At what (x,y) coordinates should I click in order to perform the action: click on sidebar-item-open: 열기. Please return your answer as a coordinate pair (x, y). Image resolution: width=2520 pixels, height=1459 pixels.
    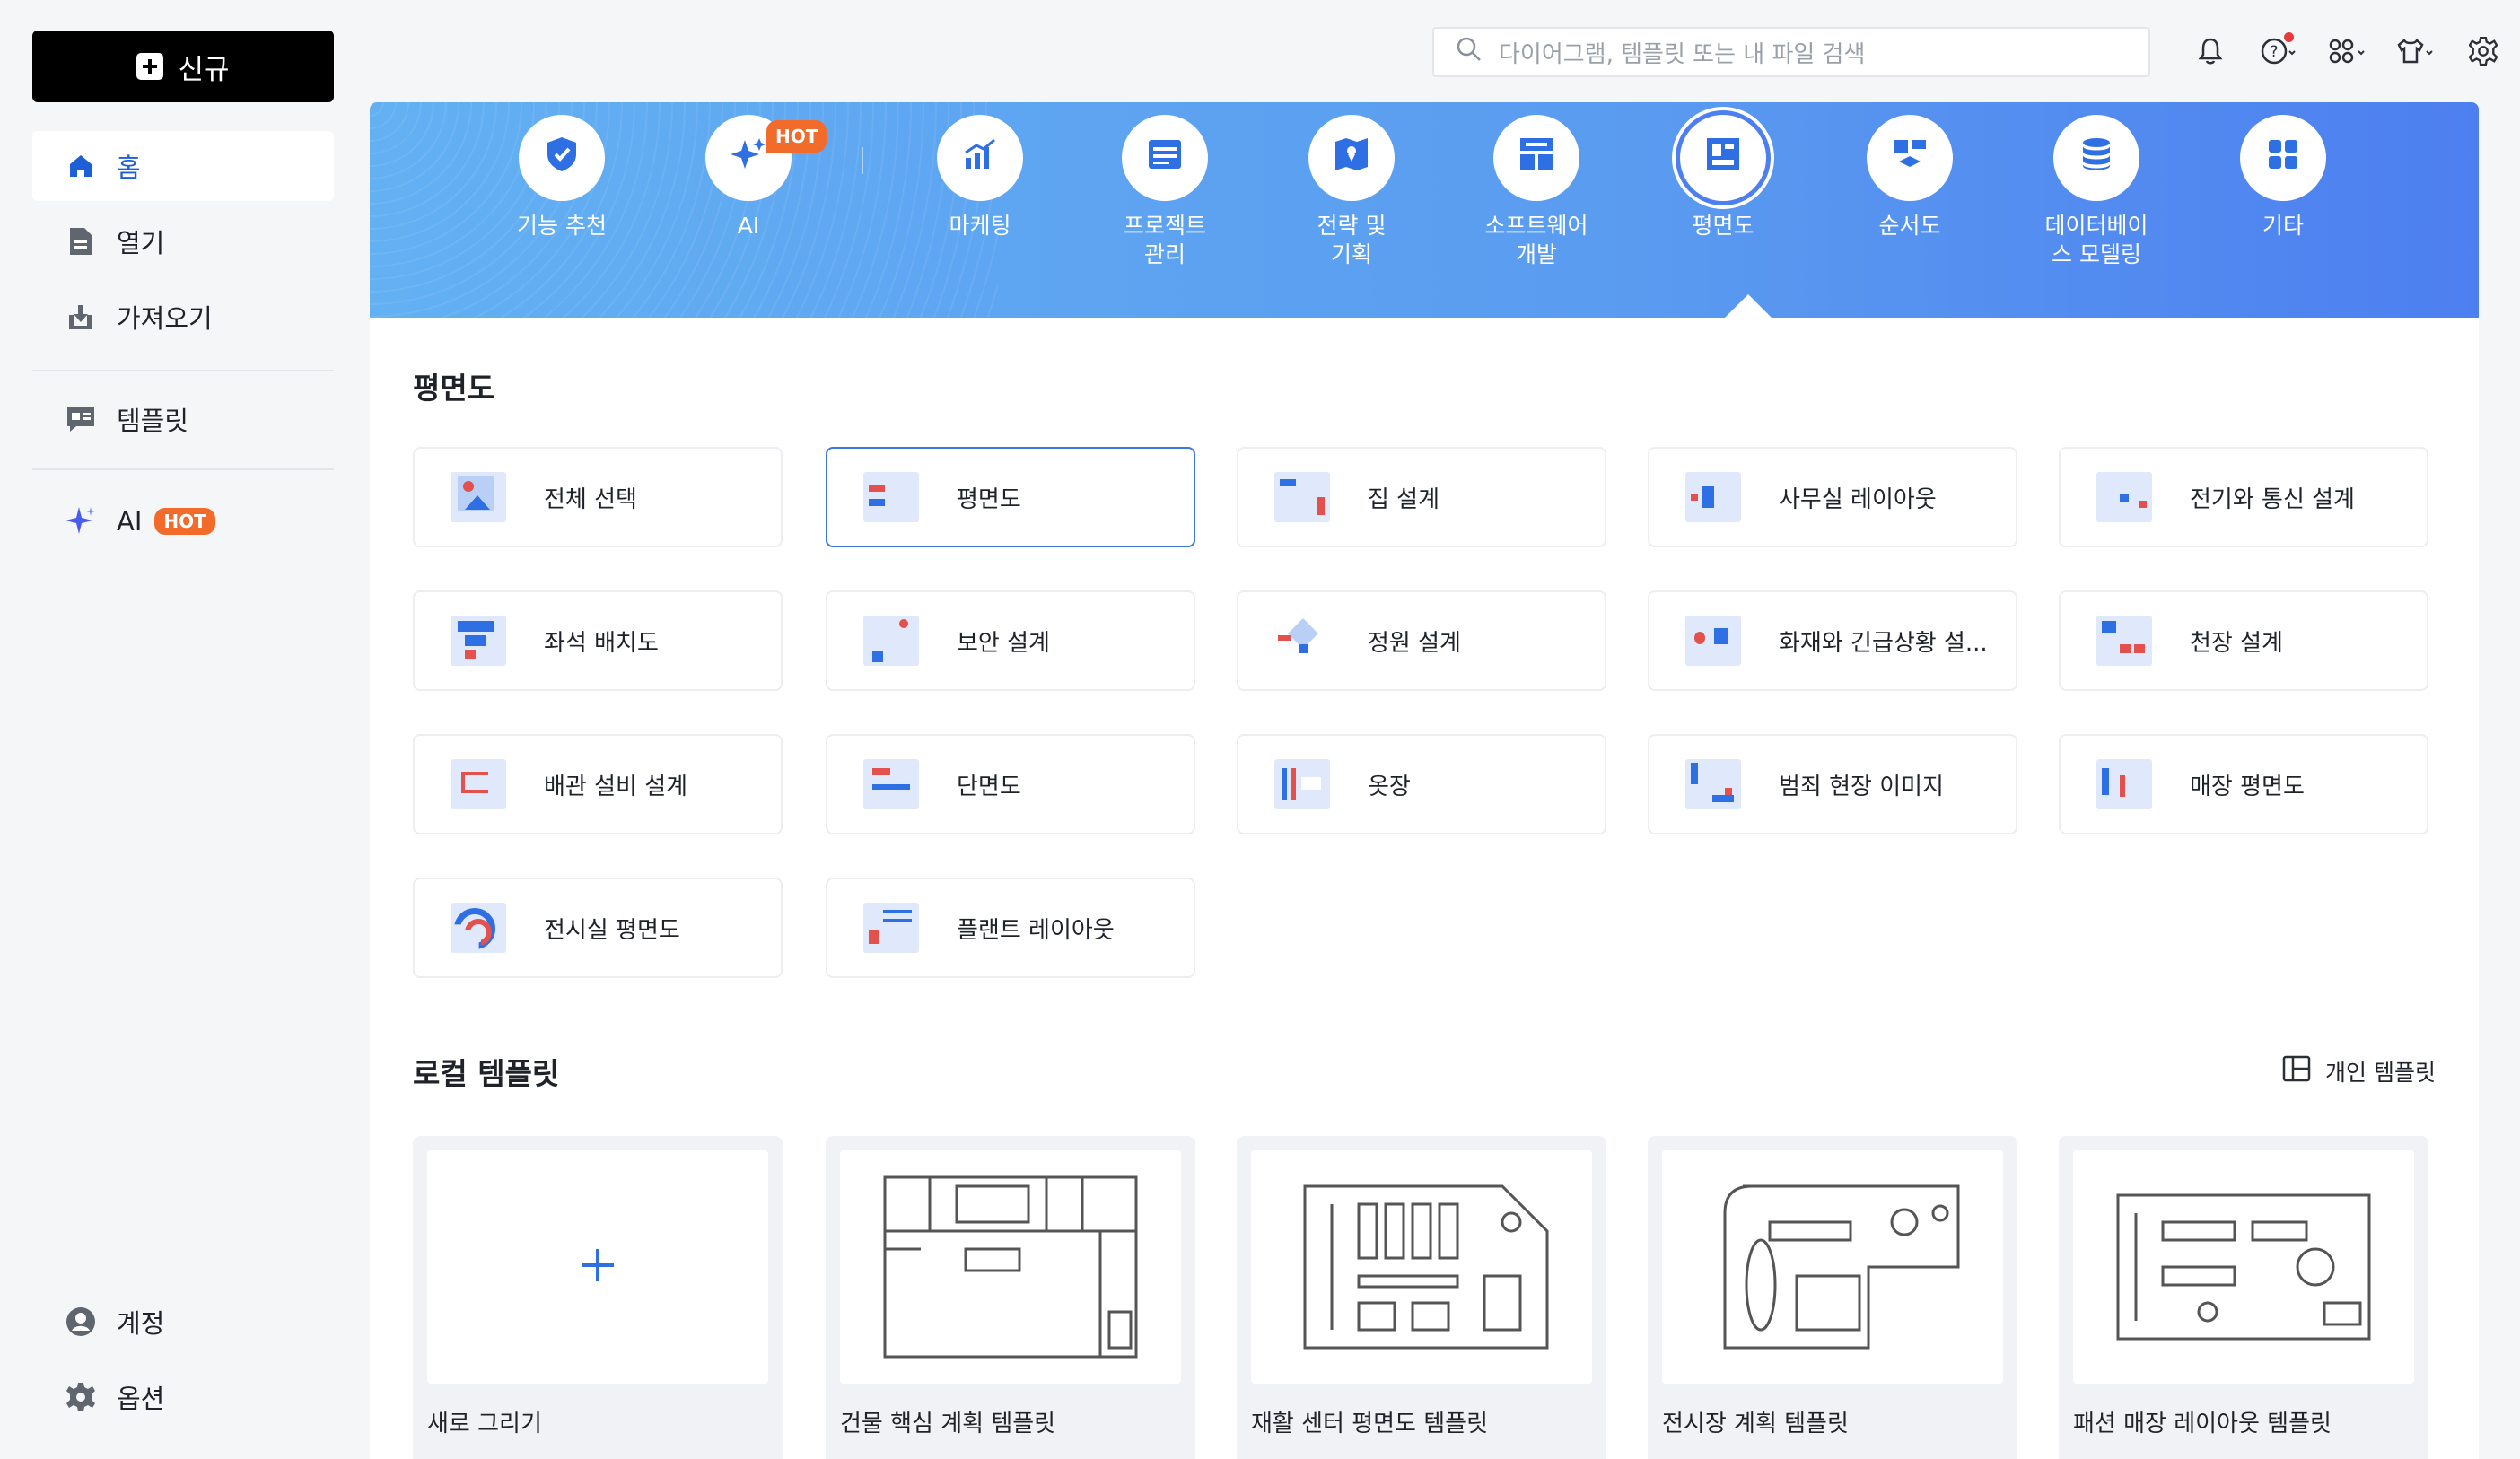
    Looking at the image, I should click on (183, 241).